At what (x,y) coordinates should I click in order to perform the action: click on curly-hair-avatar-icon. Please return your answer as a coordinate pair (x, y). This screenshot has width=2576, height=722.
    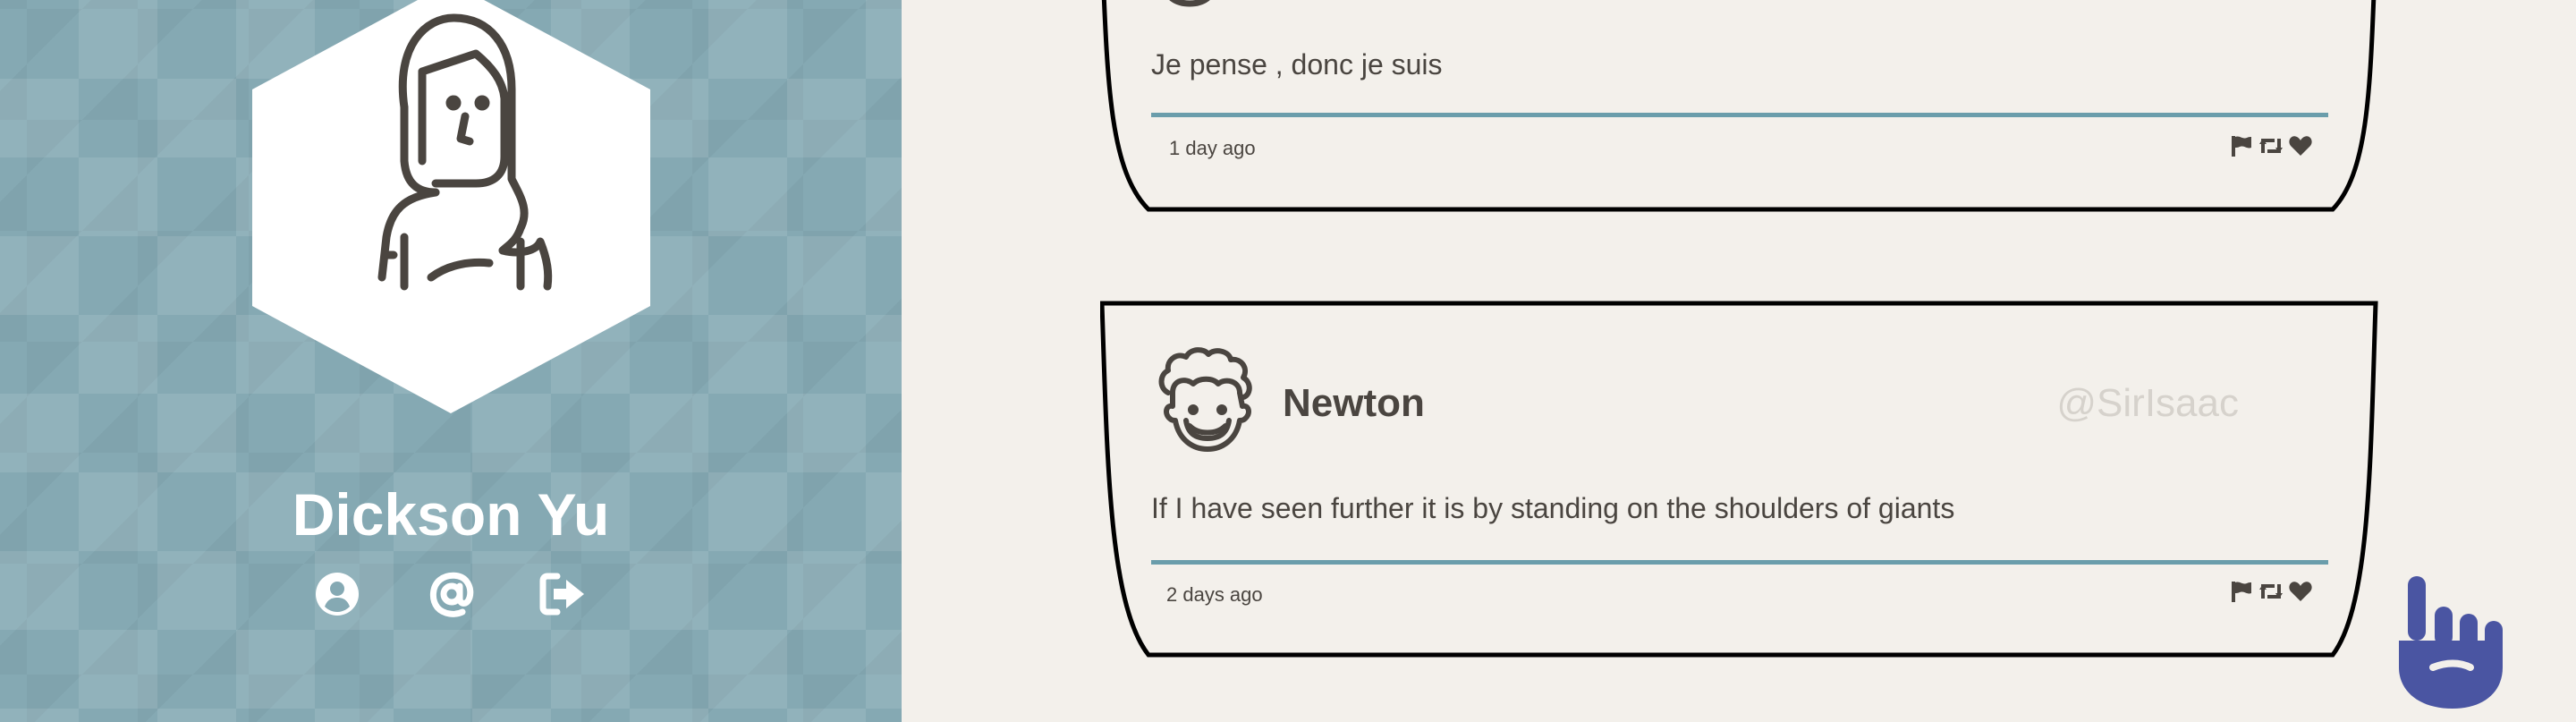
    Looking at the image, I should click on (1205, 399).